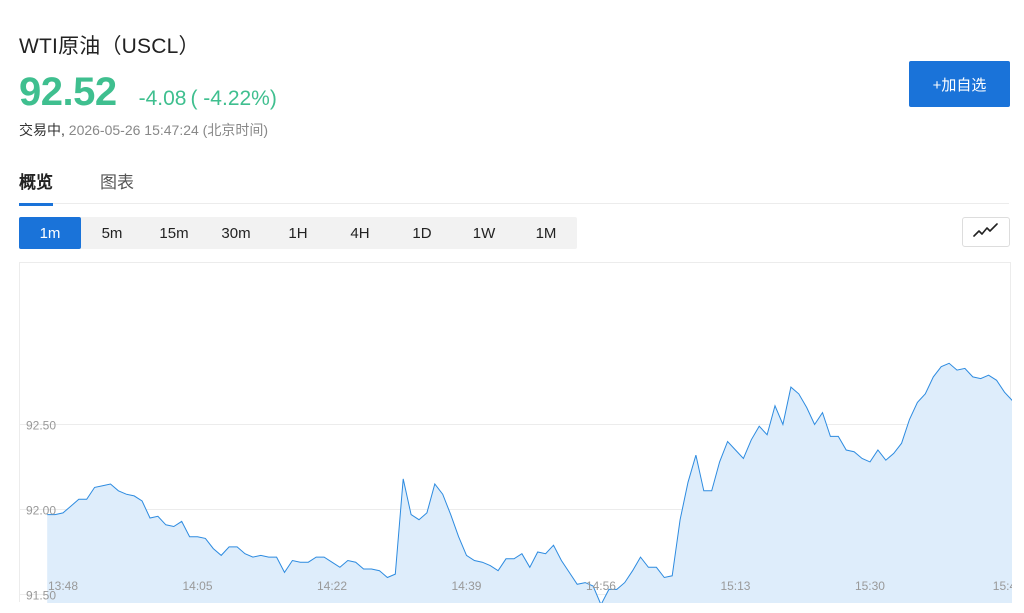  What do you see at coordinates (870, 586) in the screenshot?
I see `x-tick-label: 15:30` at bounding box center [870, 586].